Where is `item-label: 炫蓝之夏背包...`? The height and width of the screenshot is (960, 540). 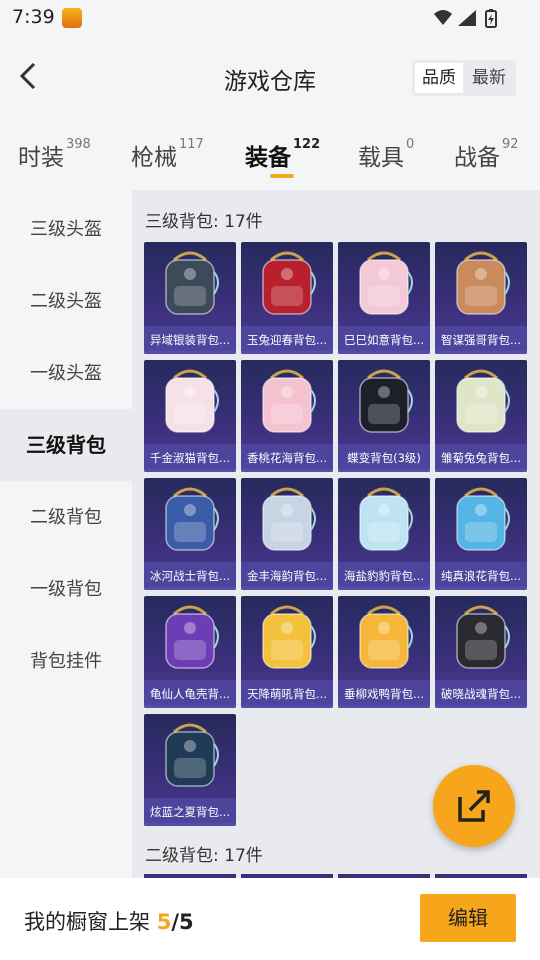
item-label: 炫蓝之夏背包... is located at coordinates (190, 812).